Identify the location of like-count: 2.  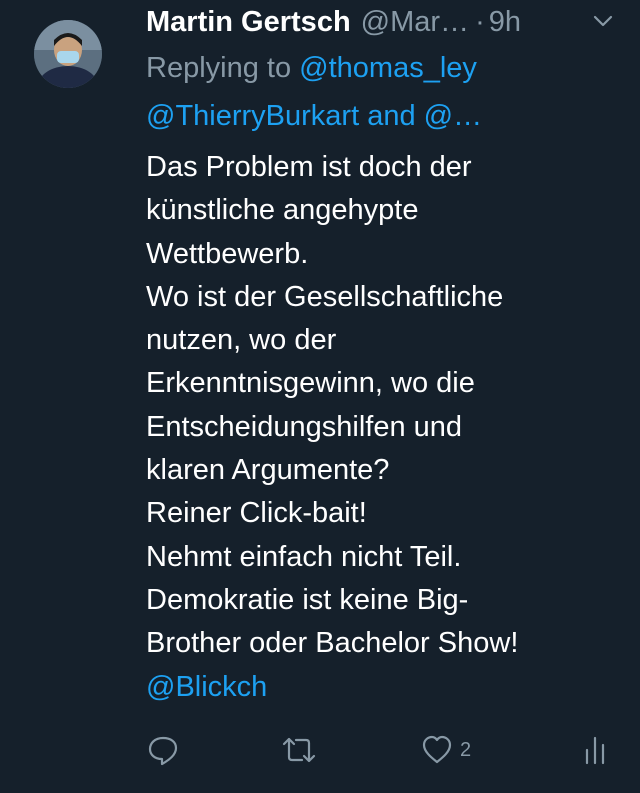
(466, 749).